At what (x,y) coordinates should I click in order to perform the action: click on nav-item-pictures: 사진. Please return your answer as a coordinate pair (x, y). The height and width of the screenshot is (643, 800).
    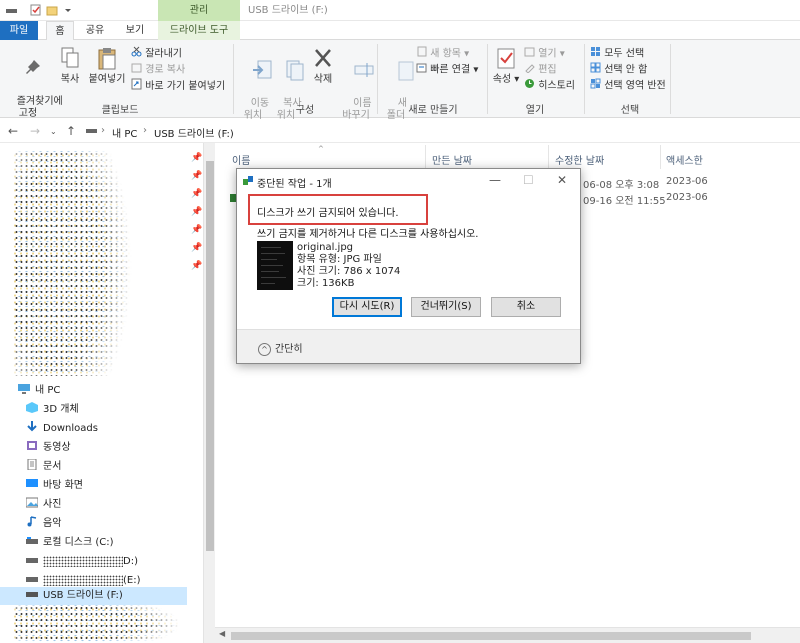
    Looking at the image, I should click on (43, 505).